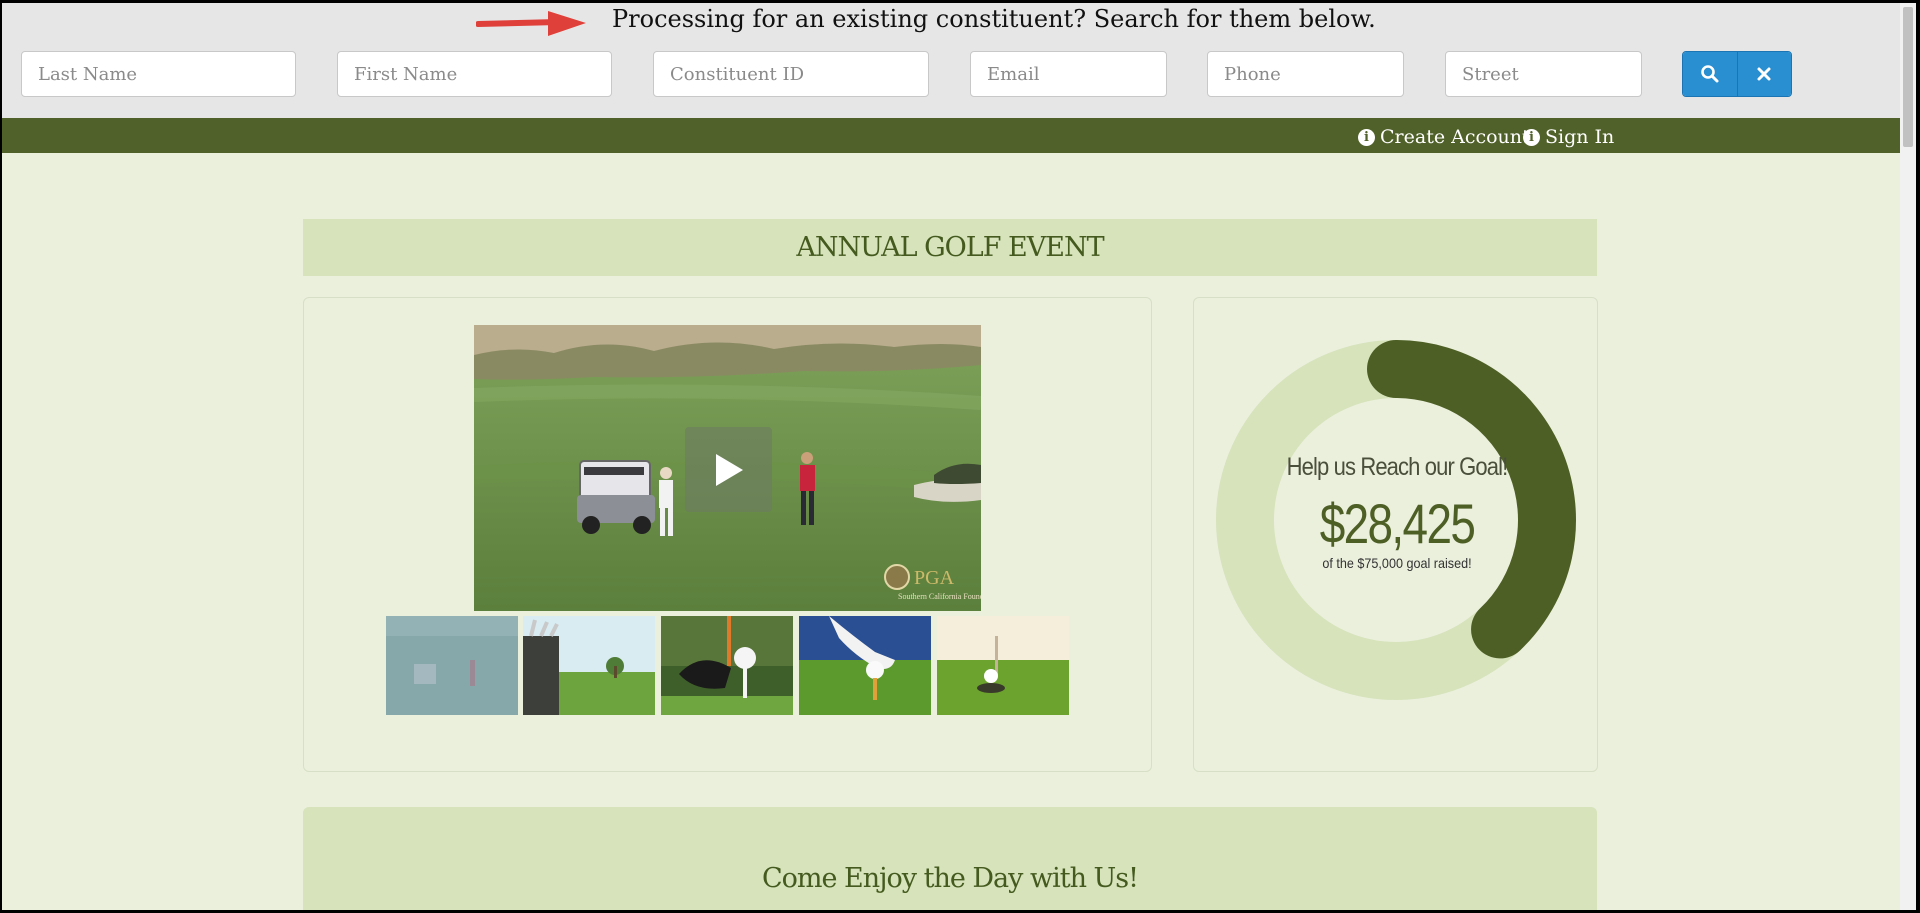  Describe the element at coordinates (1305, 74) in the screenshot. I see `phone-input` at that location.